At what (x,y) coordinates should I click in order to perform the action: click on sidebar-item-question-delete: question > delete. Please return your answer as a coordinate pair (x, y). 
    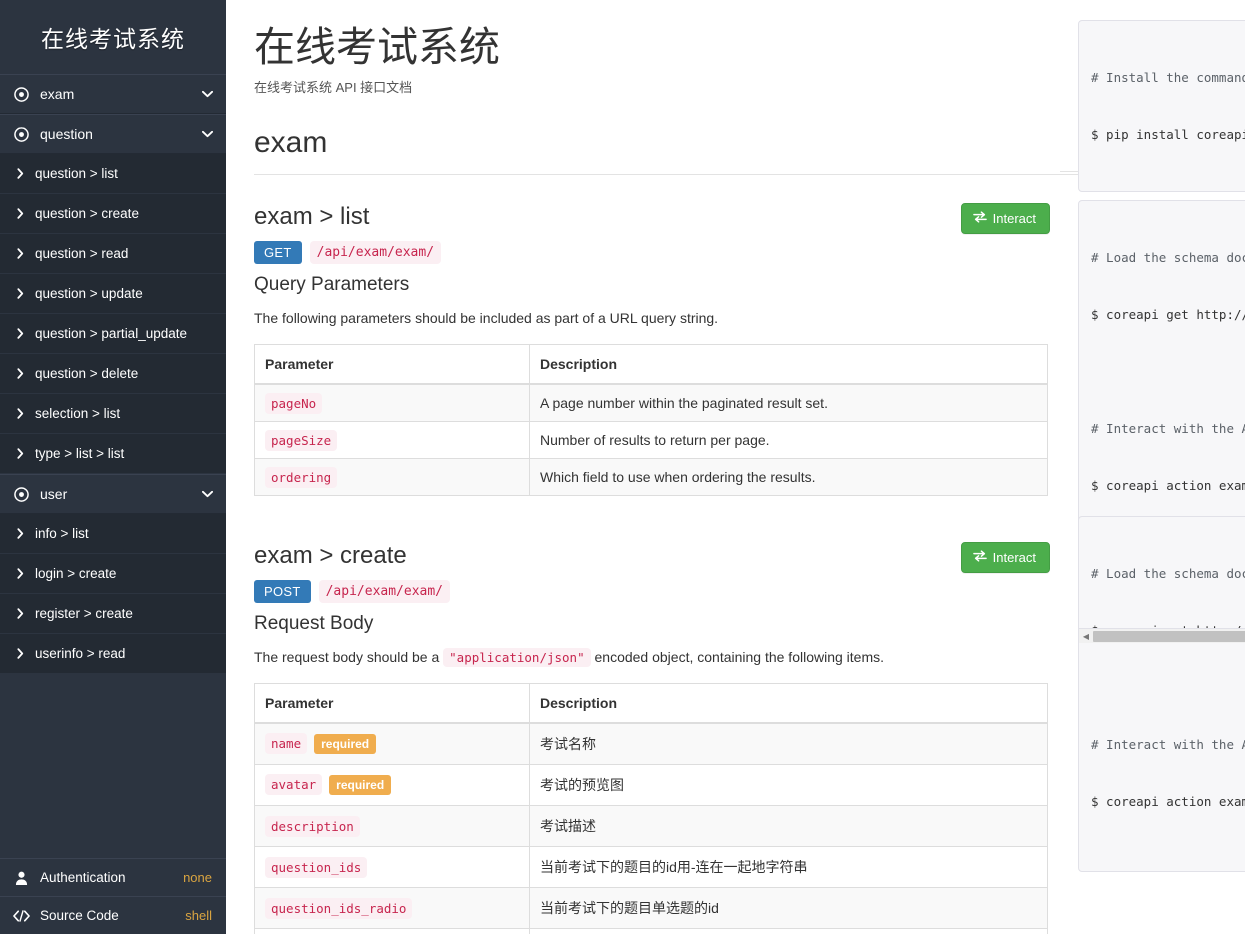
    Looking at the image, I should click on (113, 374).